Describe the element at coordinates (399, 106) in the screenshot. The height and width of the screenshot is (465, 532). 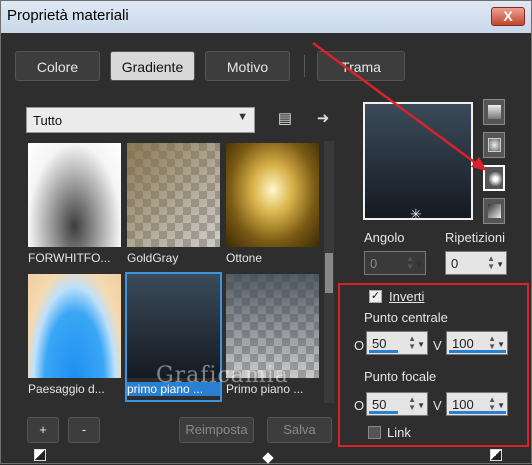
I see `annotation-arrow` at that location.